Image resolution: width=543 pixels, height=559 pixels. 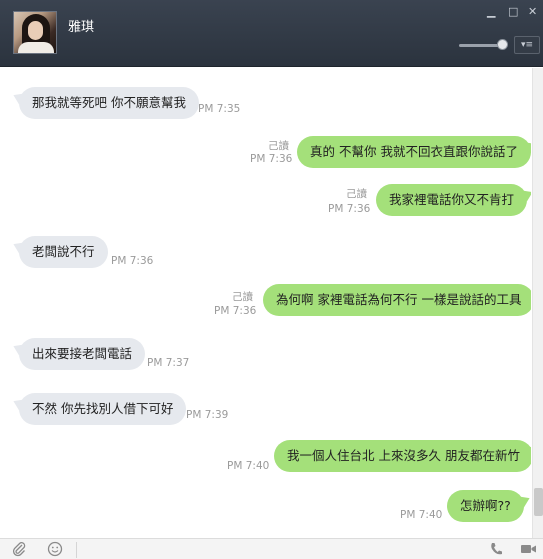 I want to click on maximize-button: □, so click(x=513, y=11).